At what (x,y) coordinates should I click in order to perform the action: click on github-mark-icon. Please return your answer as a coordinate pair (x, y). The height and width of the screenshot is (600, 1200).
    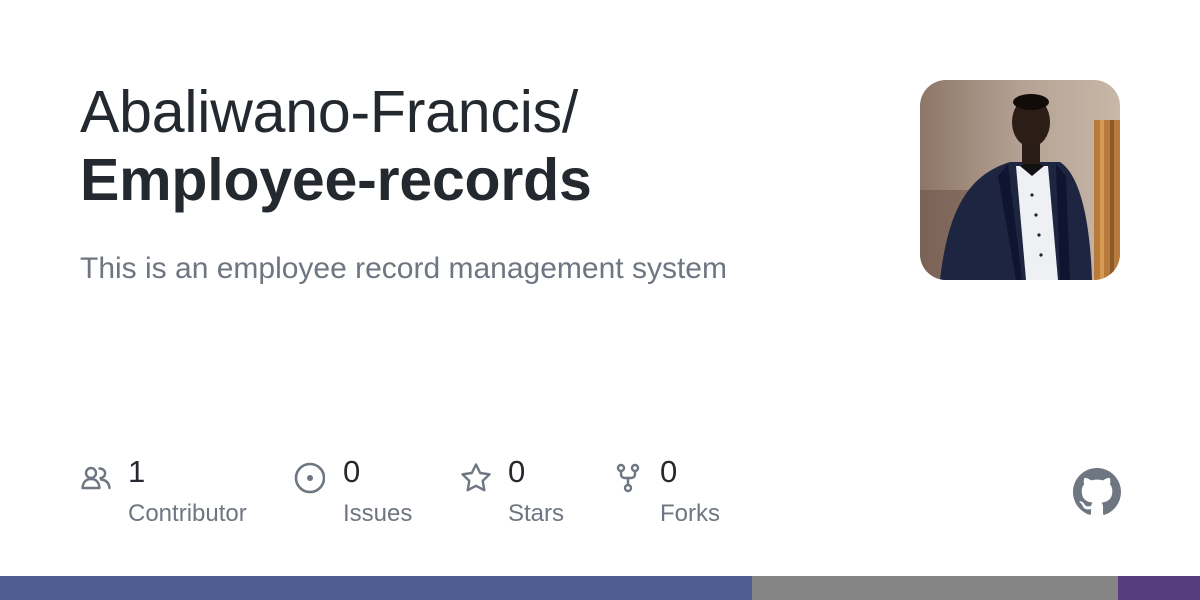
    Looking at the image, I should click on (1097, 492).